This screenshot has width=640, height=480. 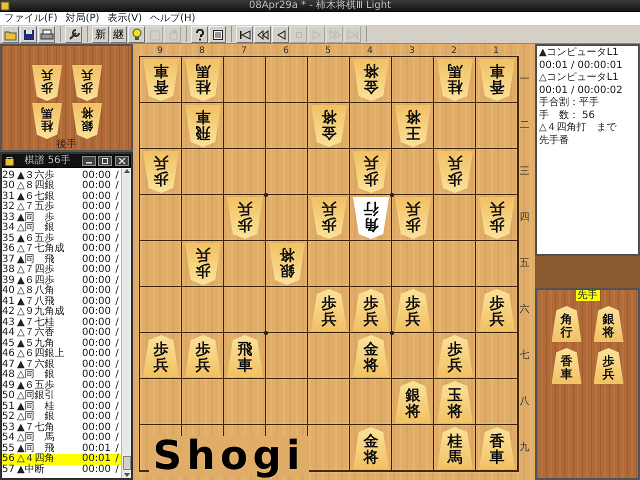 I want to click on file-label: 1, so click(x=496, y=51).